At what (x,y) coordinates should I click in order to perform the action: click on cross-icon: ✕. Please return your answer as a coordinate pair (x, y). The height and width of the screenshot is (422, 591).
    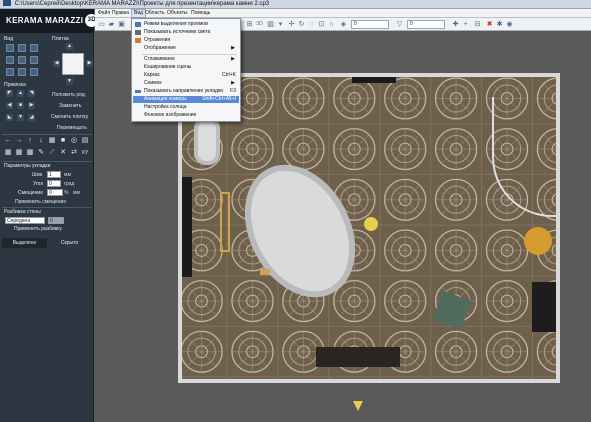
    Looking at the image, I should click on (63, 153).